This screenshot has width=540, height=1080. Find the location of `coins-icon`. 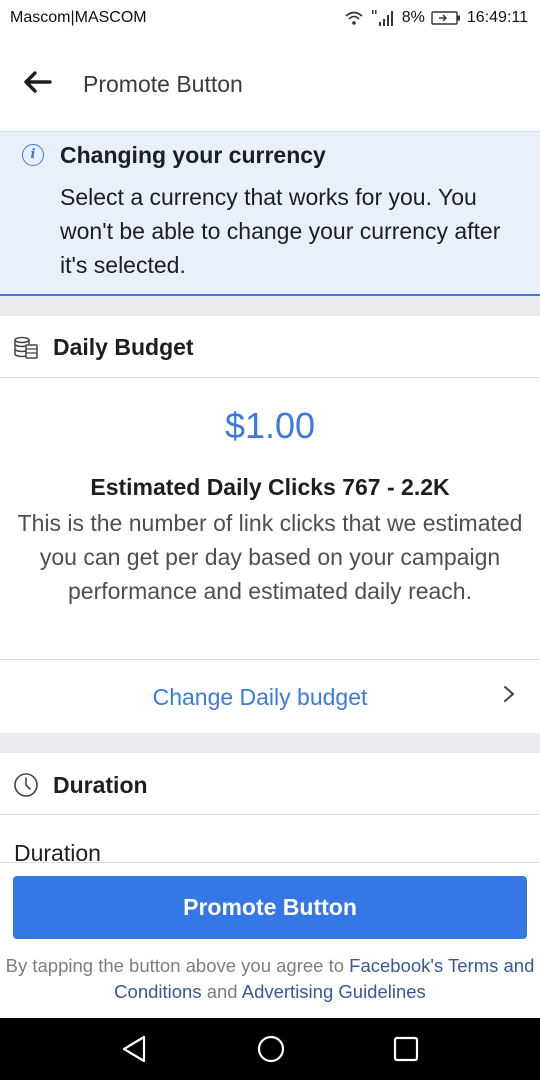

coins-icon is located at coordinates (26, 350).